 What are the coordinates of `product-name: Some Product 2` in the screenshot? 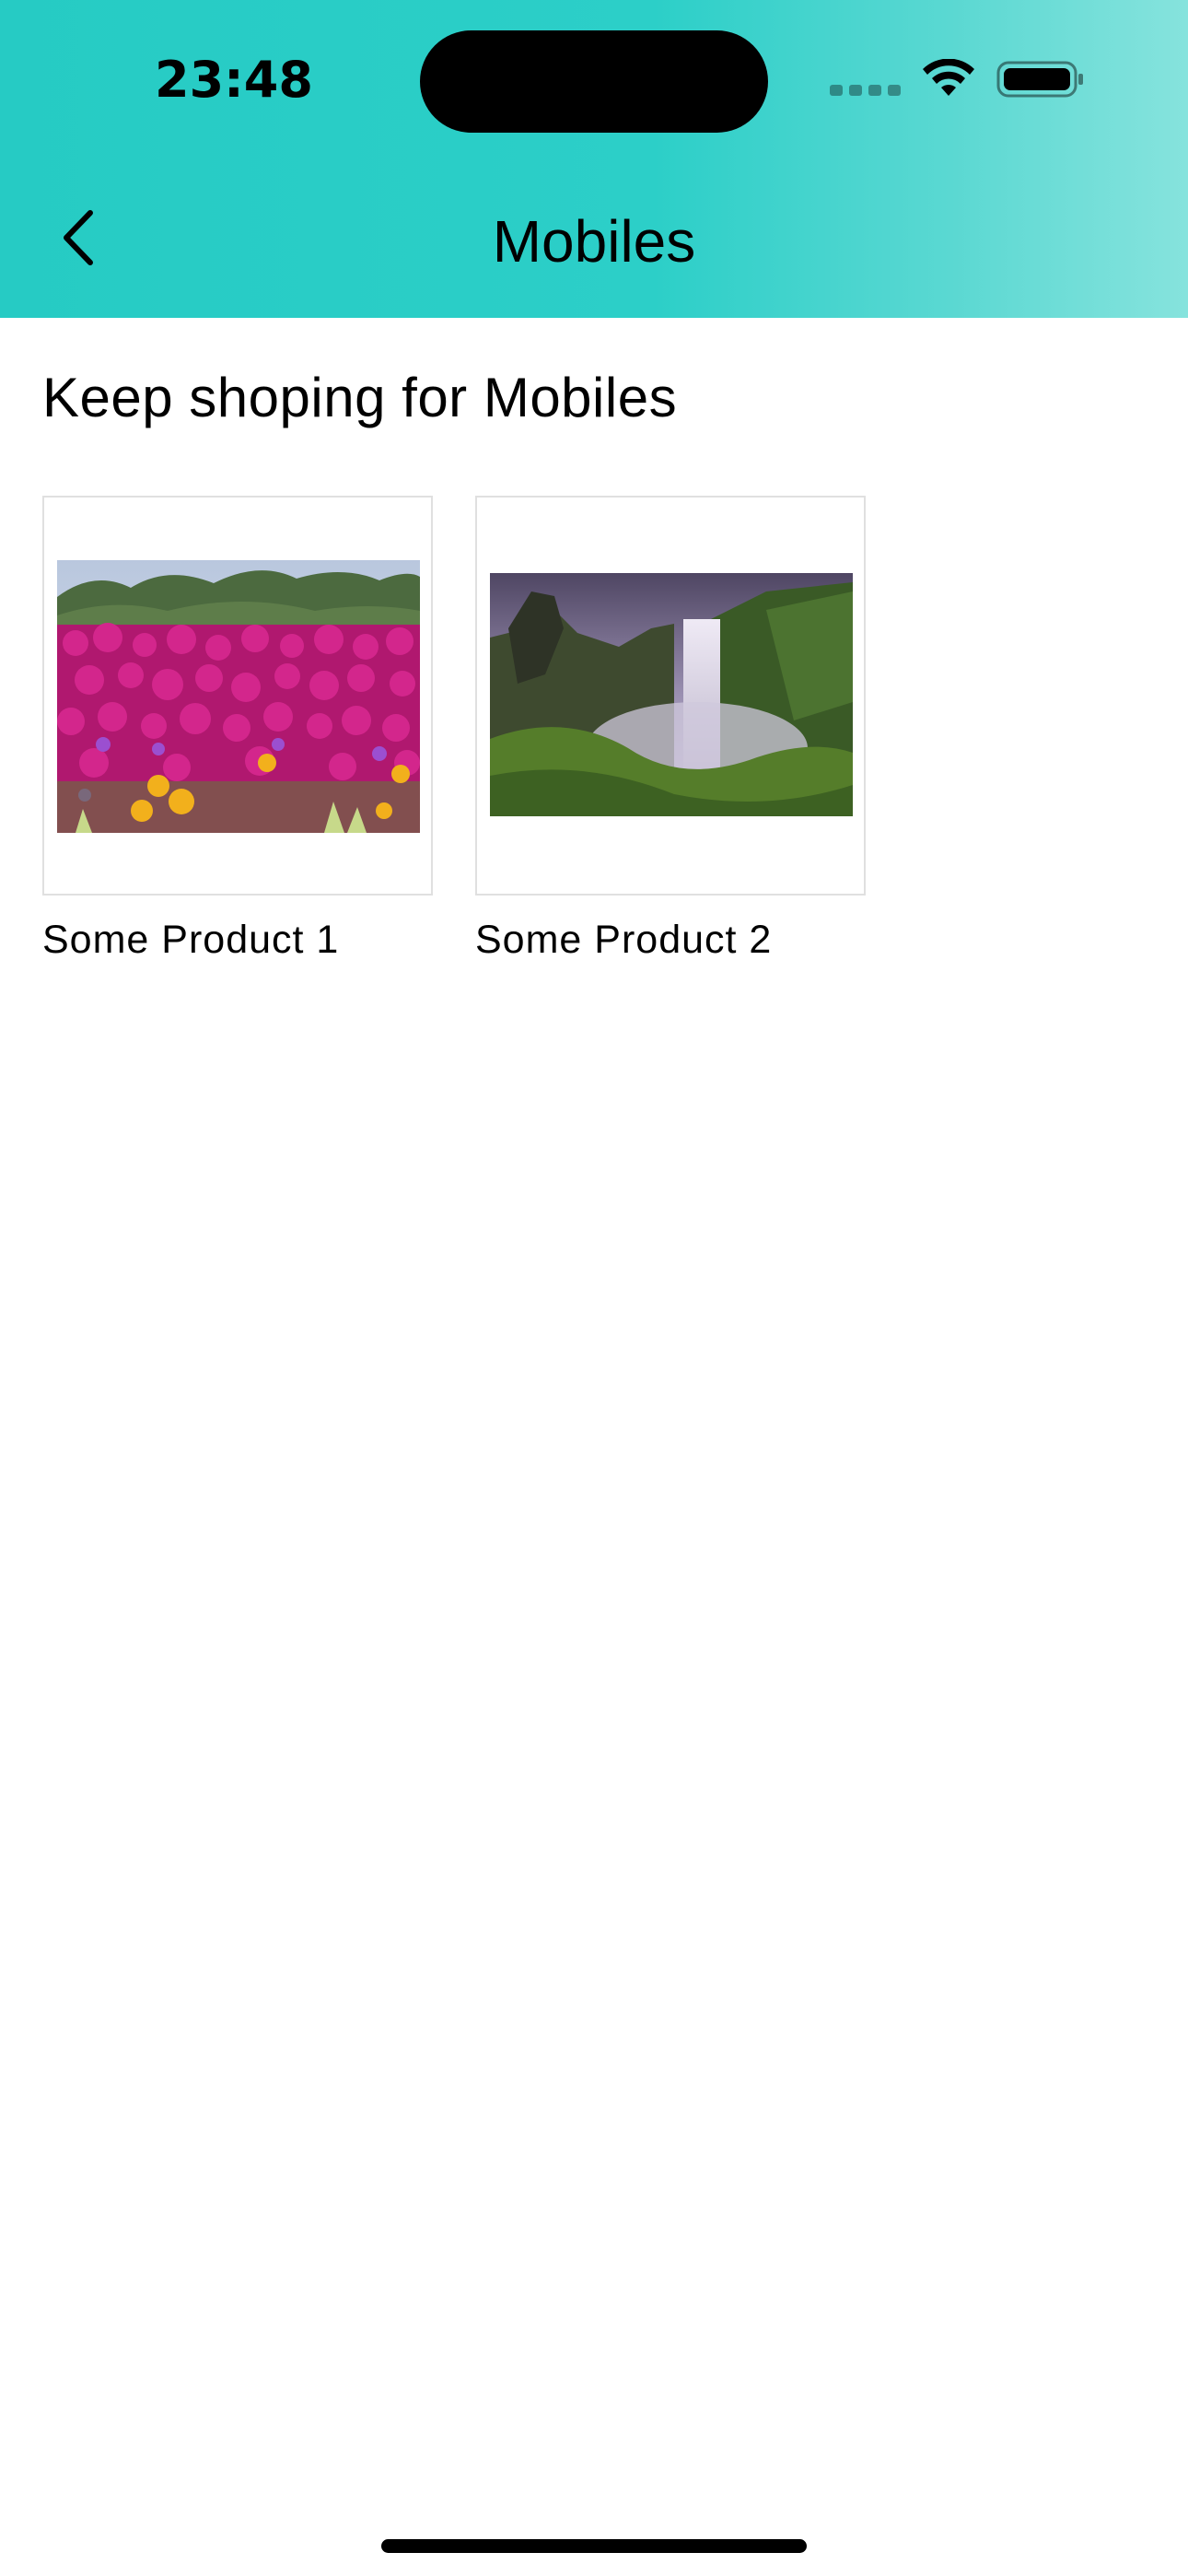 It's located at (624, 940).